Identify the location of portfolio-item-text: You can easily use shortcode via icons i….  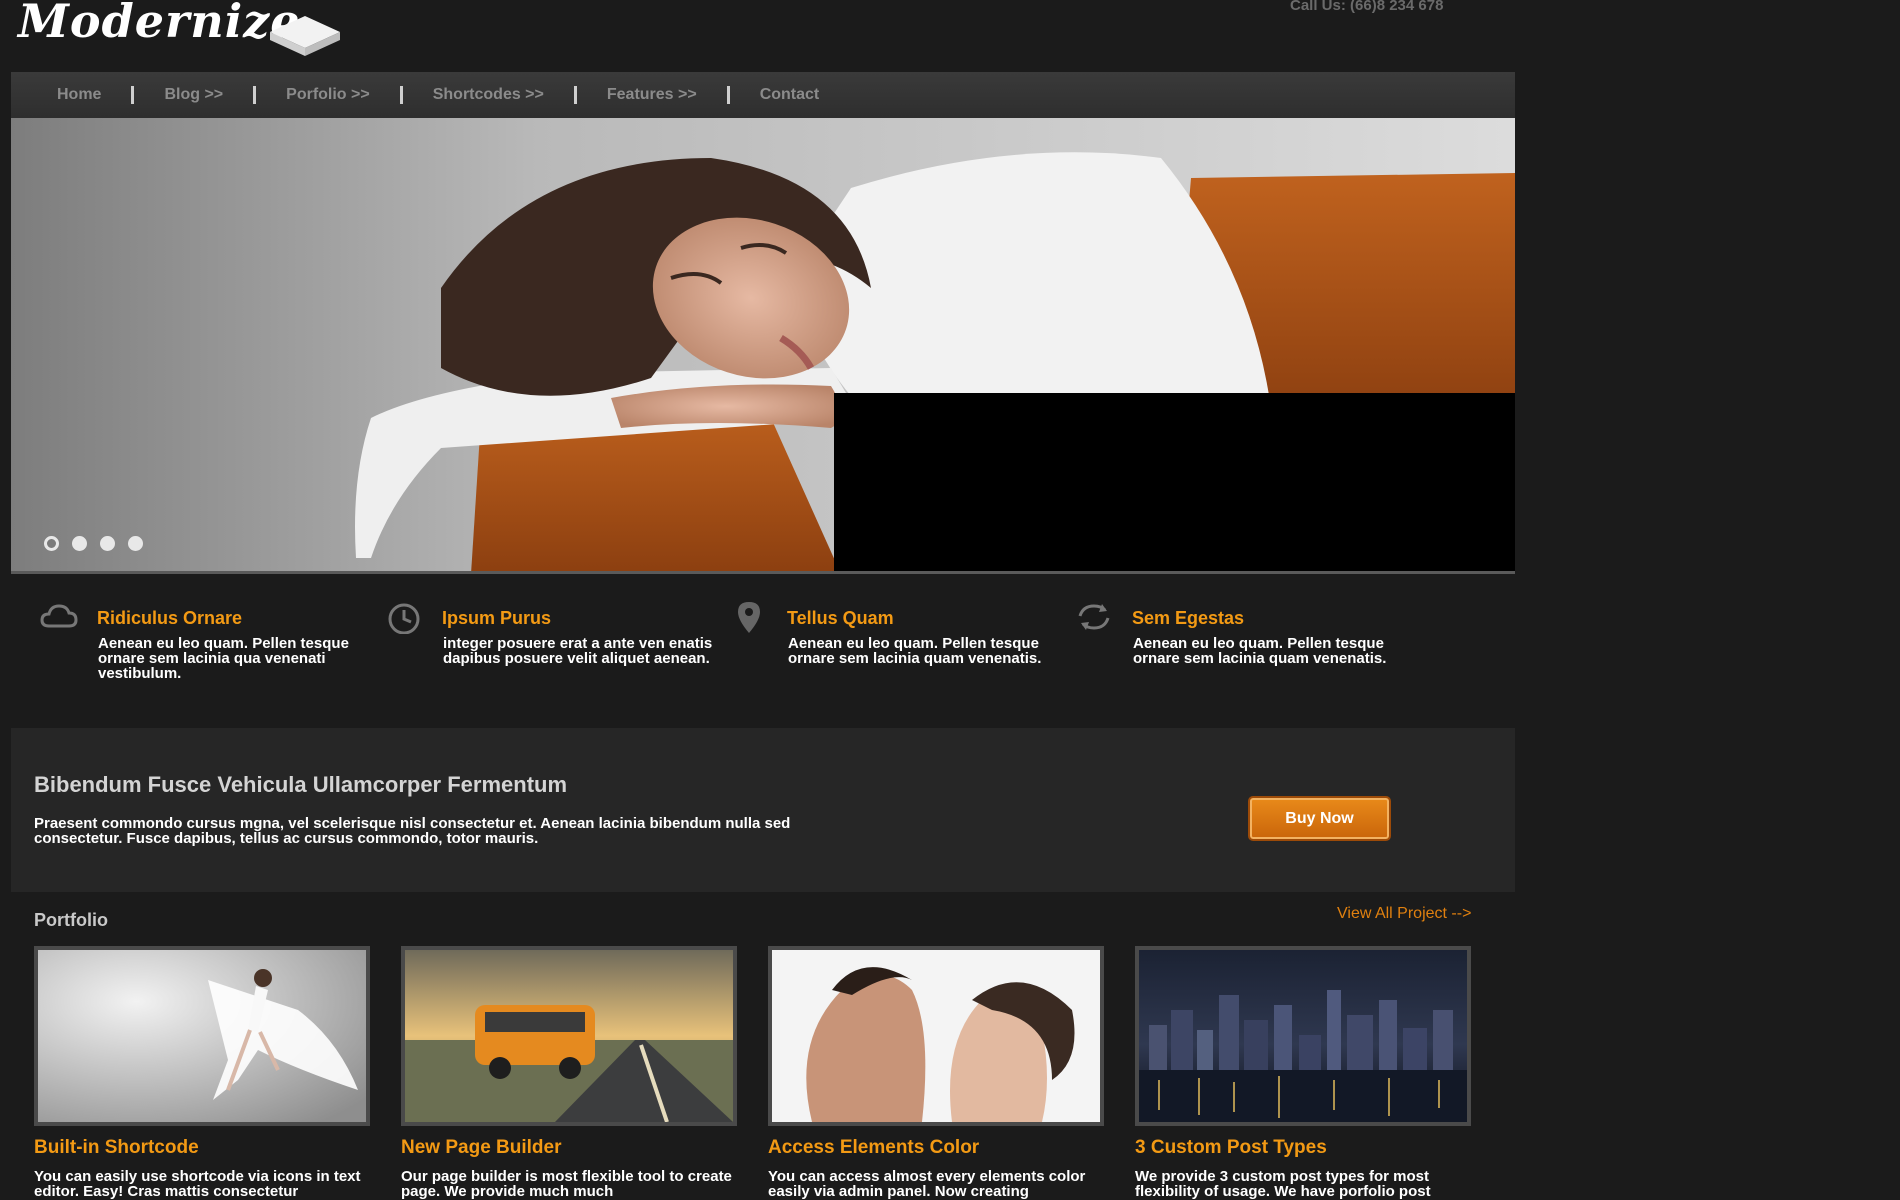
(197, 1184).